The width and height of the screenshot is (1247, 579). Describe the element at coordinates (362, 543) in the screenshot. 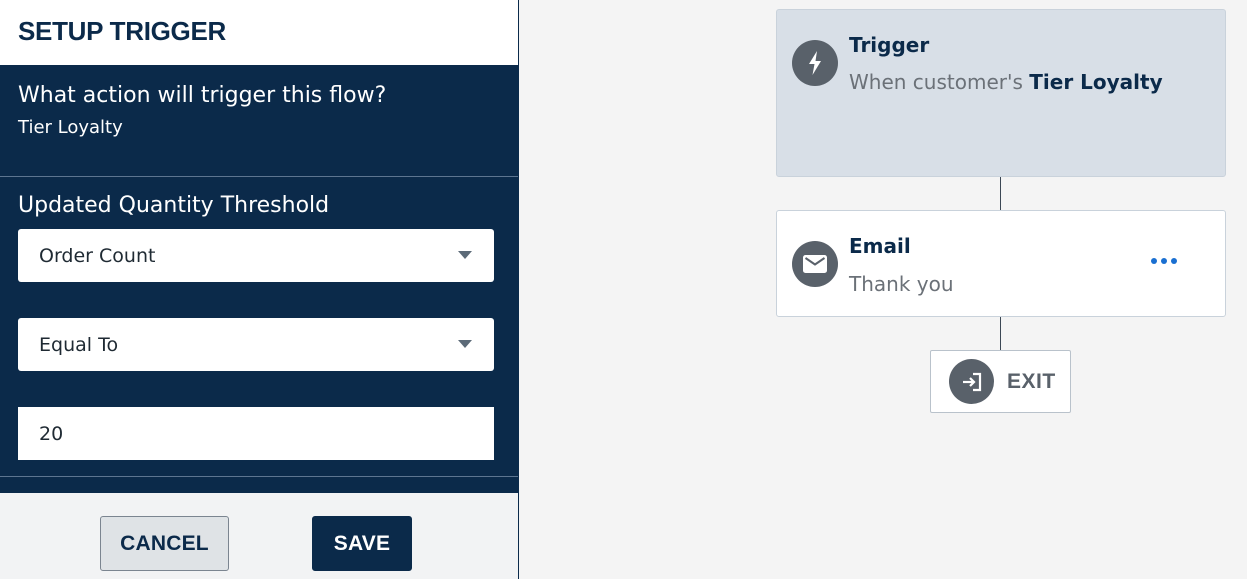

I see `save-button: SAVE` at that location.